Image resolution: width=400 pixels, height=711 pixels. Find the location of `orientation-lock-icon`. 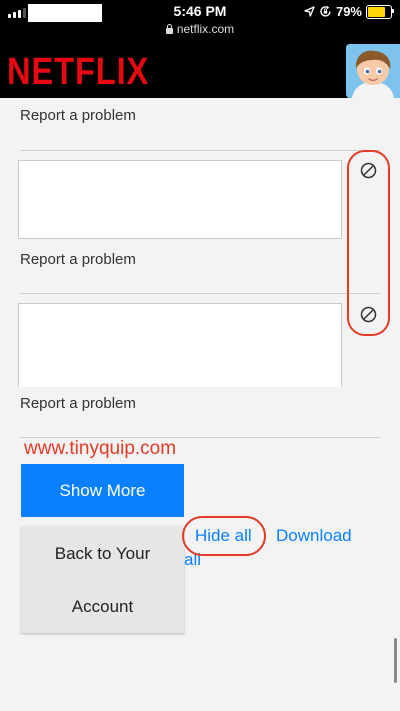

orientation-lock-icon is located at coordinates (325, 11).